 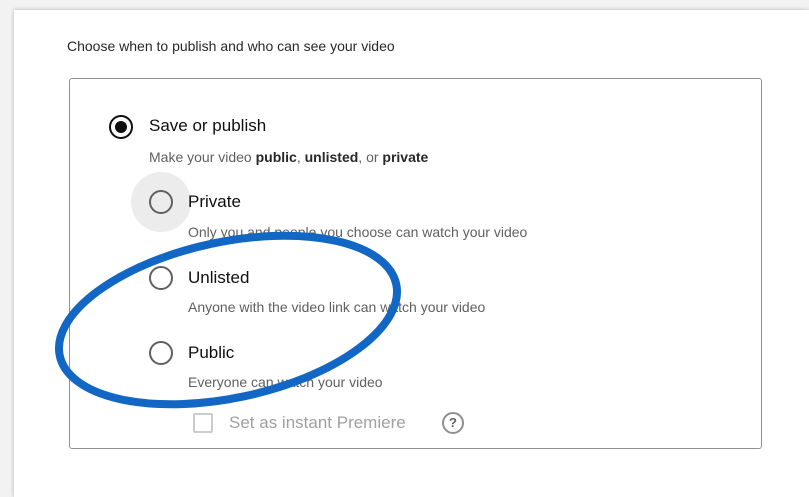 What do you see at coordinates (208, 125) in the screenshot?
I see `save-or-publish-label: Save or publish` at bounding box center [208, 125].